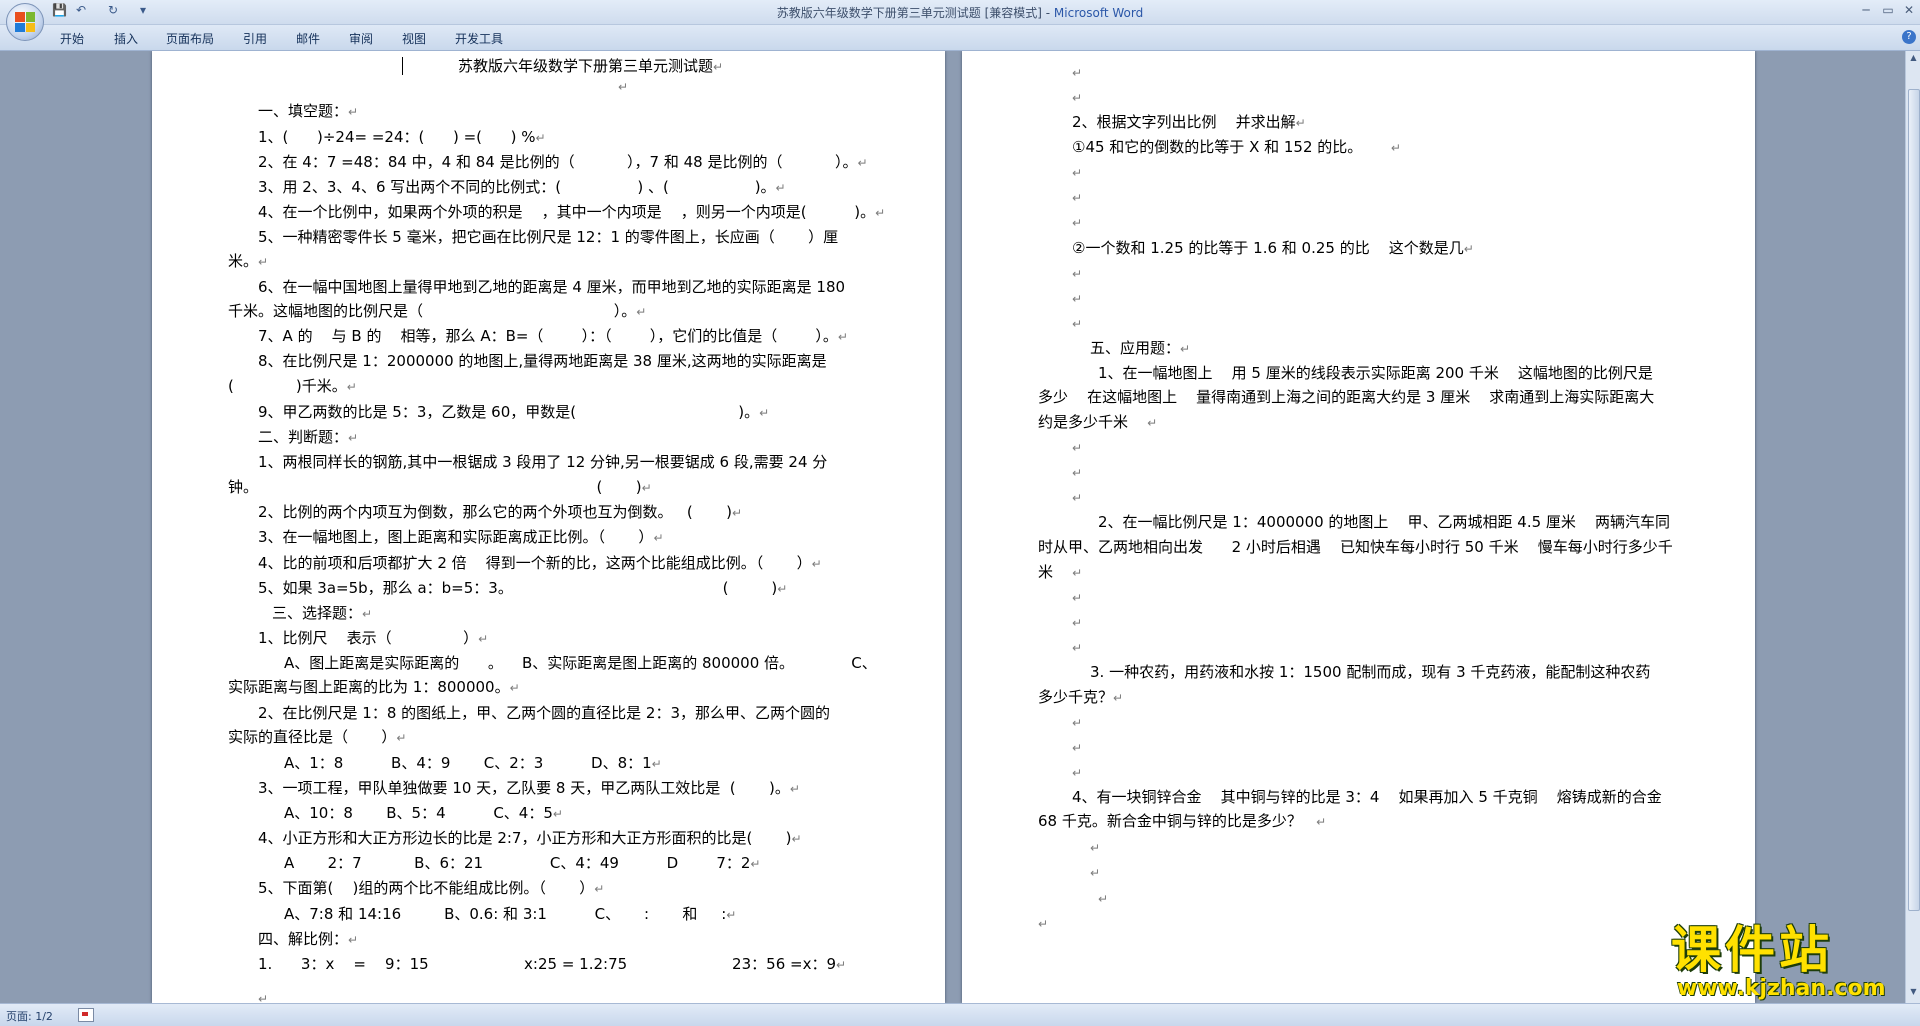 The height and width of the screenshot is (1026, 1920). Describe the element at coordinates (361, 38) in the screenshot. I see `tab-review: 审阅` at that location.